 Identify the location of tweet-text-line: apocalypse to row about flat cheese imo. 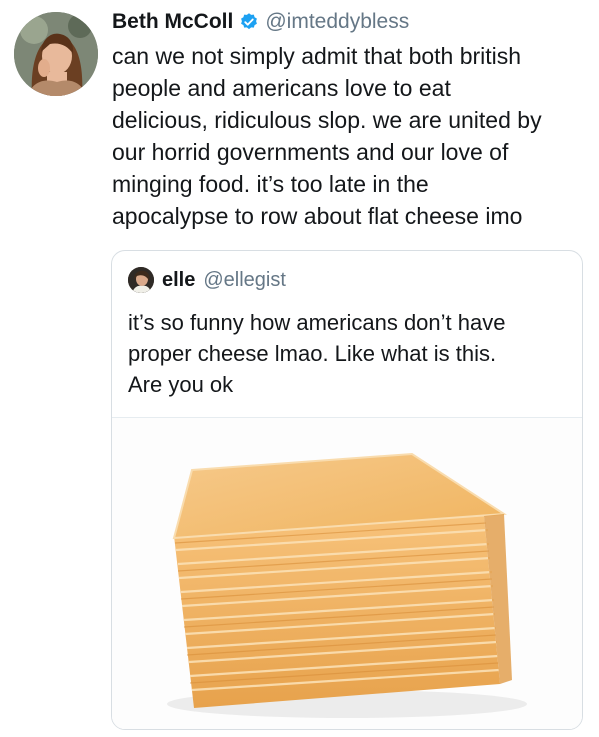
(317, 216).